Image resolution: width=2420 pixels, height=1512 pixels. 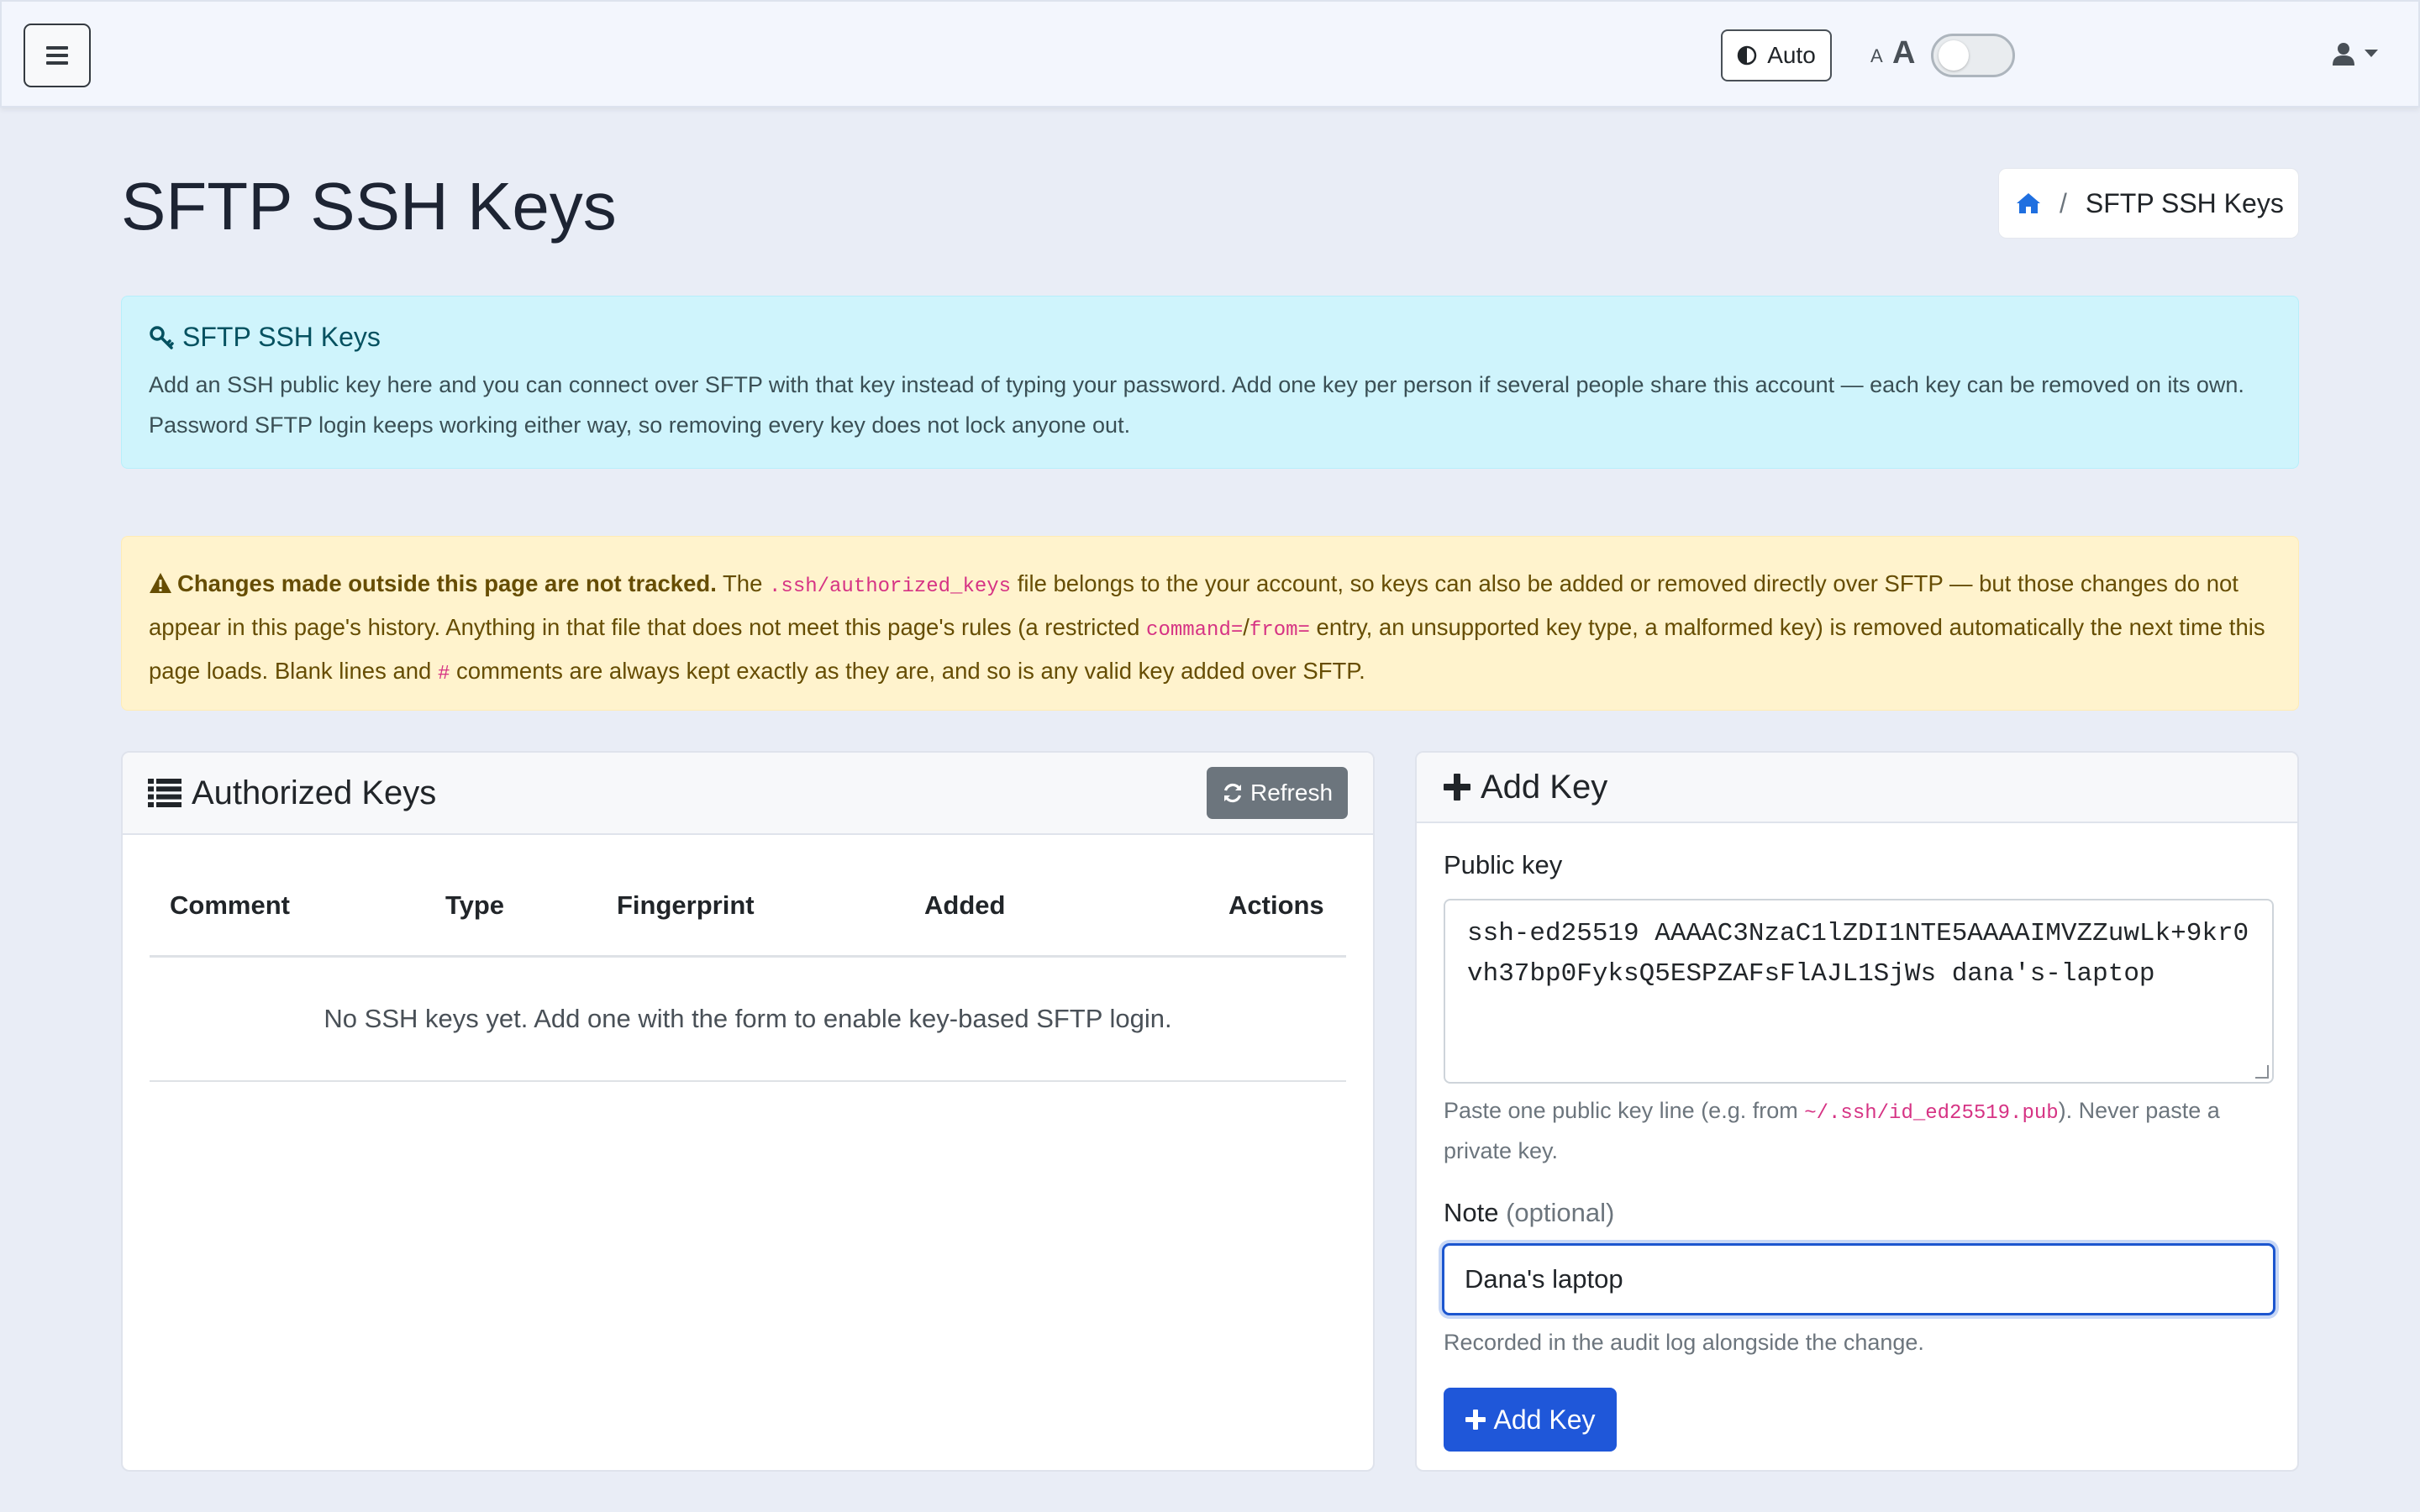 I want to click on column-comment: Comment, so click(x=230, y=905).